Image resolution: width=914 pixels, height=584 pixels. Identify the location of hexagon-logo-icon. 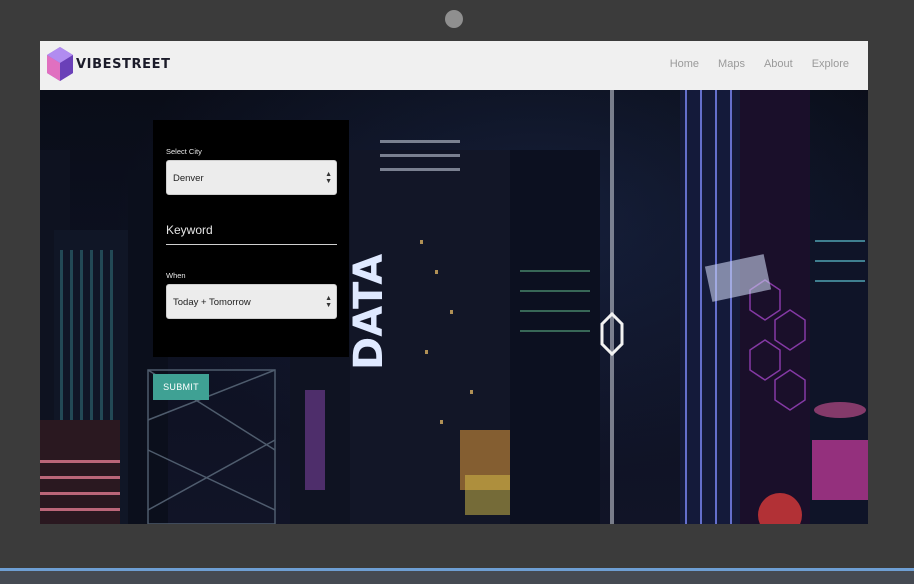
(60, 64).